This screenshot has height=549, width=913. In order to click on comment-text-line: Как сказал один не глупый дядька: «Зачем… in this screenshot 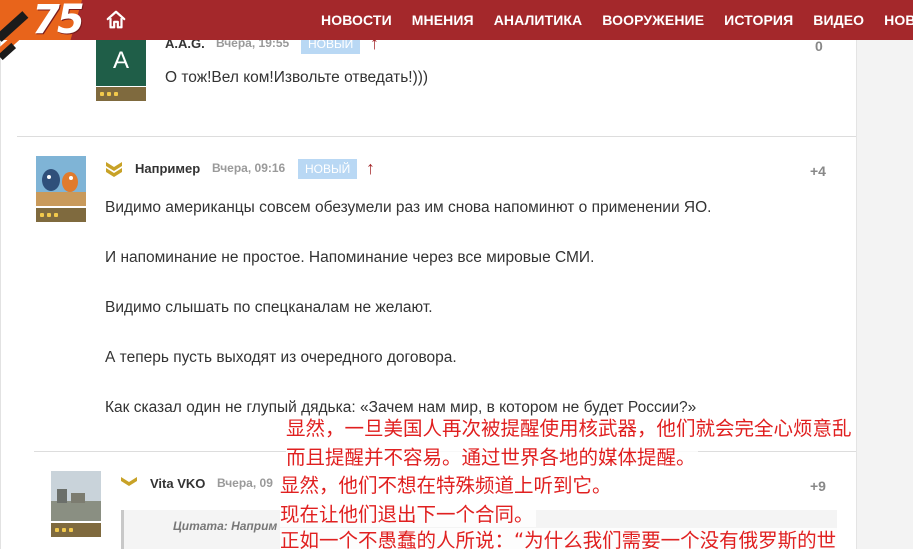, I will do `click(401, 407)`.